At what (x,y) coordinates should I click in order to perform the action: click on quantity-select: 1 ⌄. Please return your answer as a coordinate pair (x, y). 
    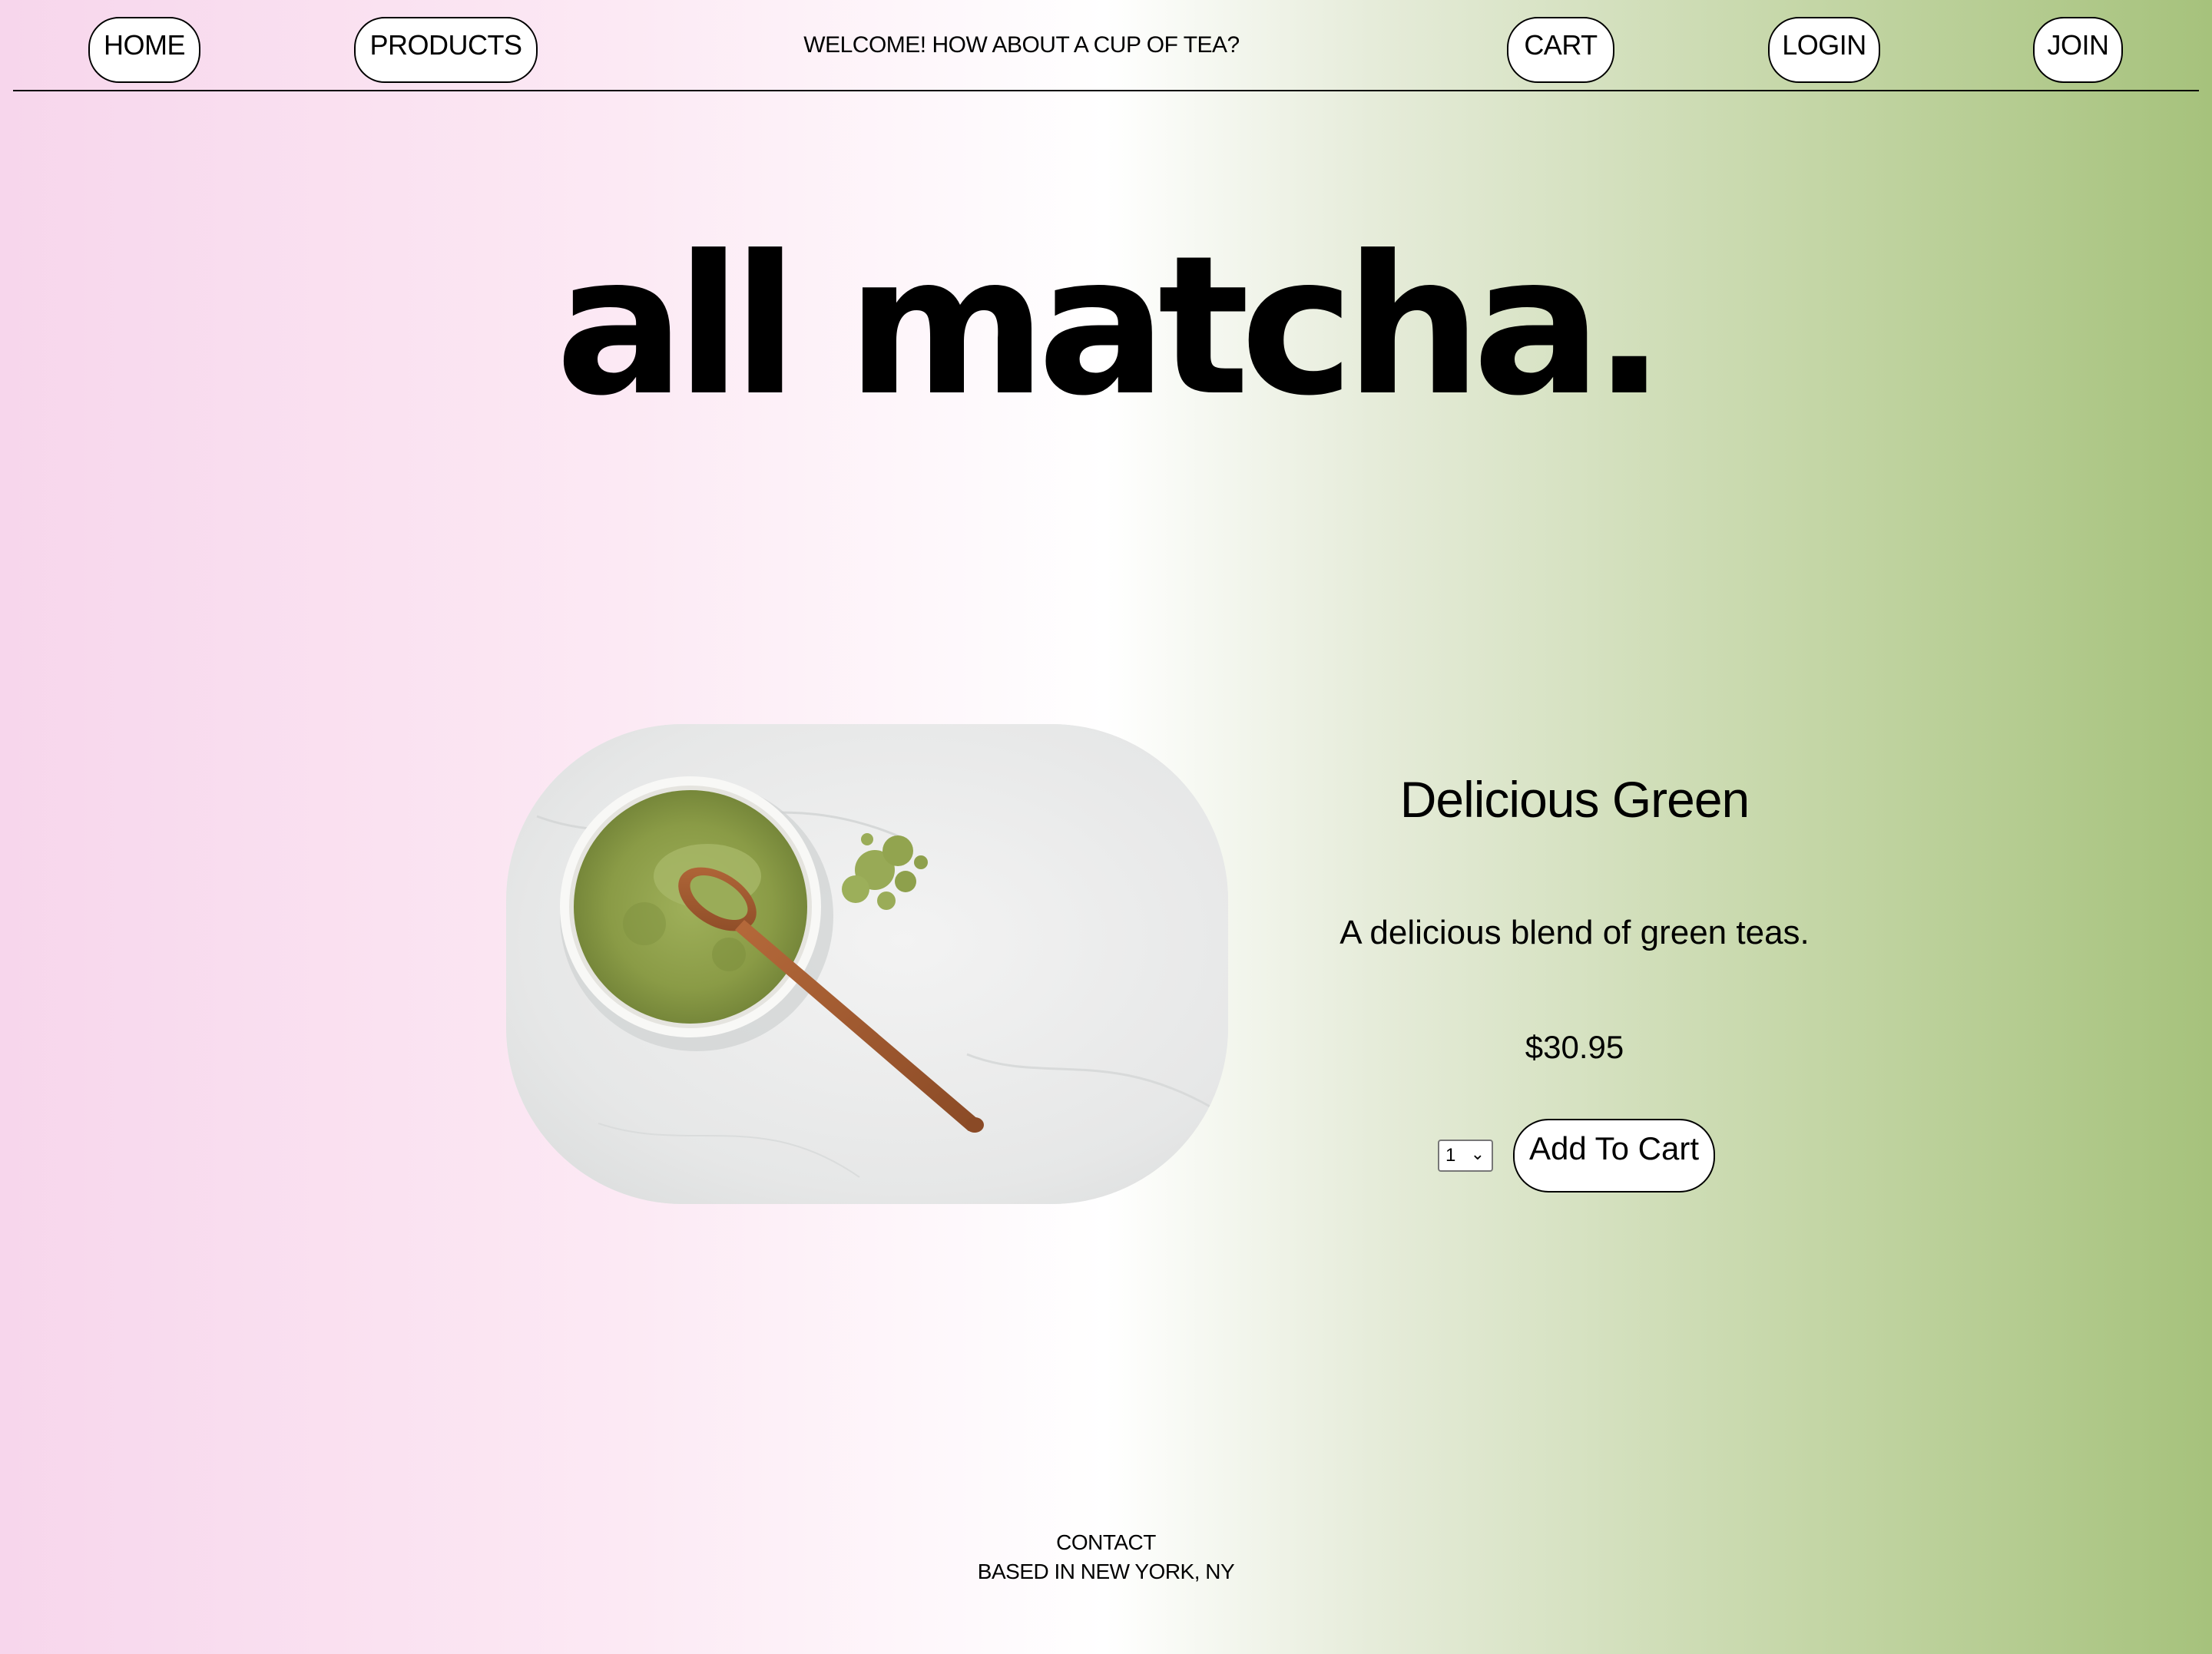
    Looking at the image, I should click on (1466, 1156).